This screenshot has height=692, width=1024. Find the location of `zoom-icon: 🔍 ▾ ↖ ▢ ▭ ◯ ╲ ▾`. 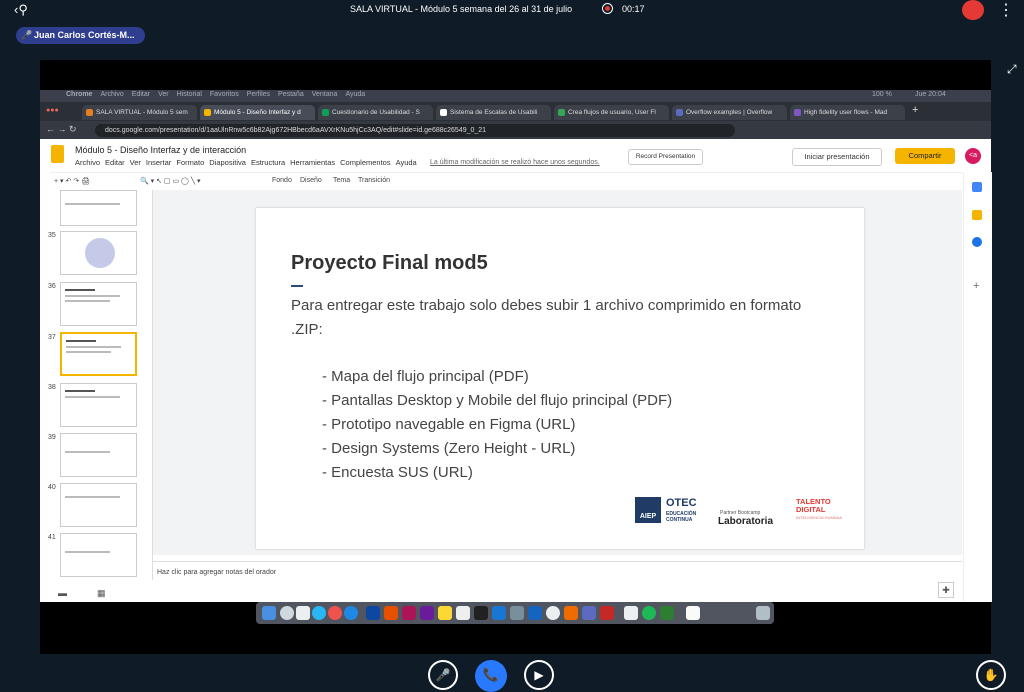

zoom-icon: 🔍 ▾ ↖ ▢ ▭ ◯ ╲ ▾ is located at coordinates (170, 181).